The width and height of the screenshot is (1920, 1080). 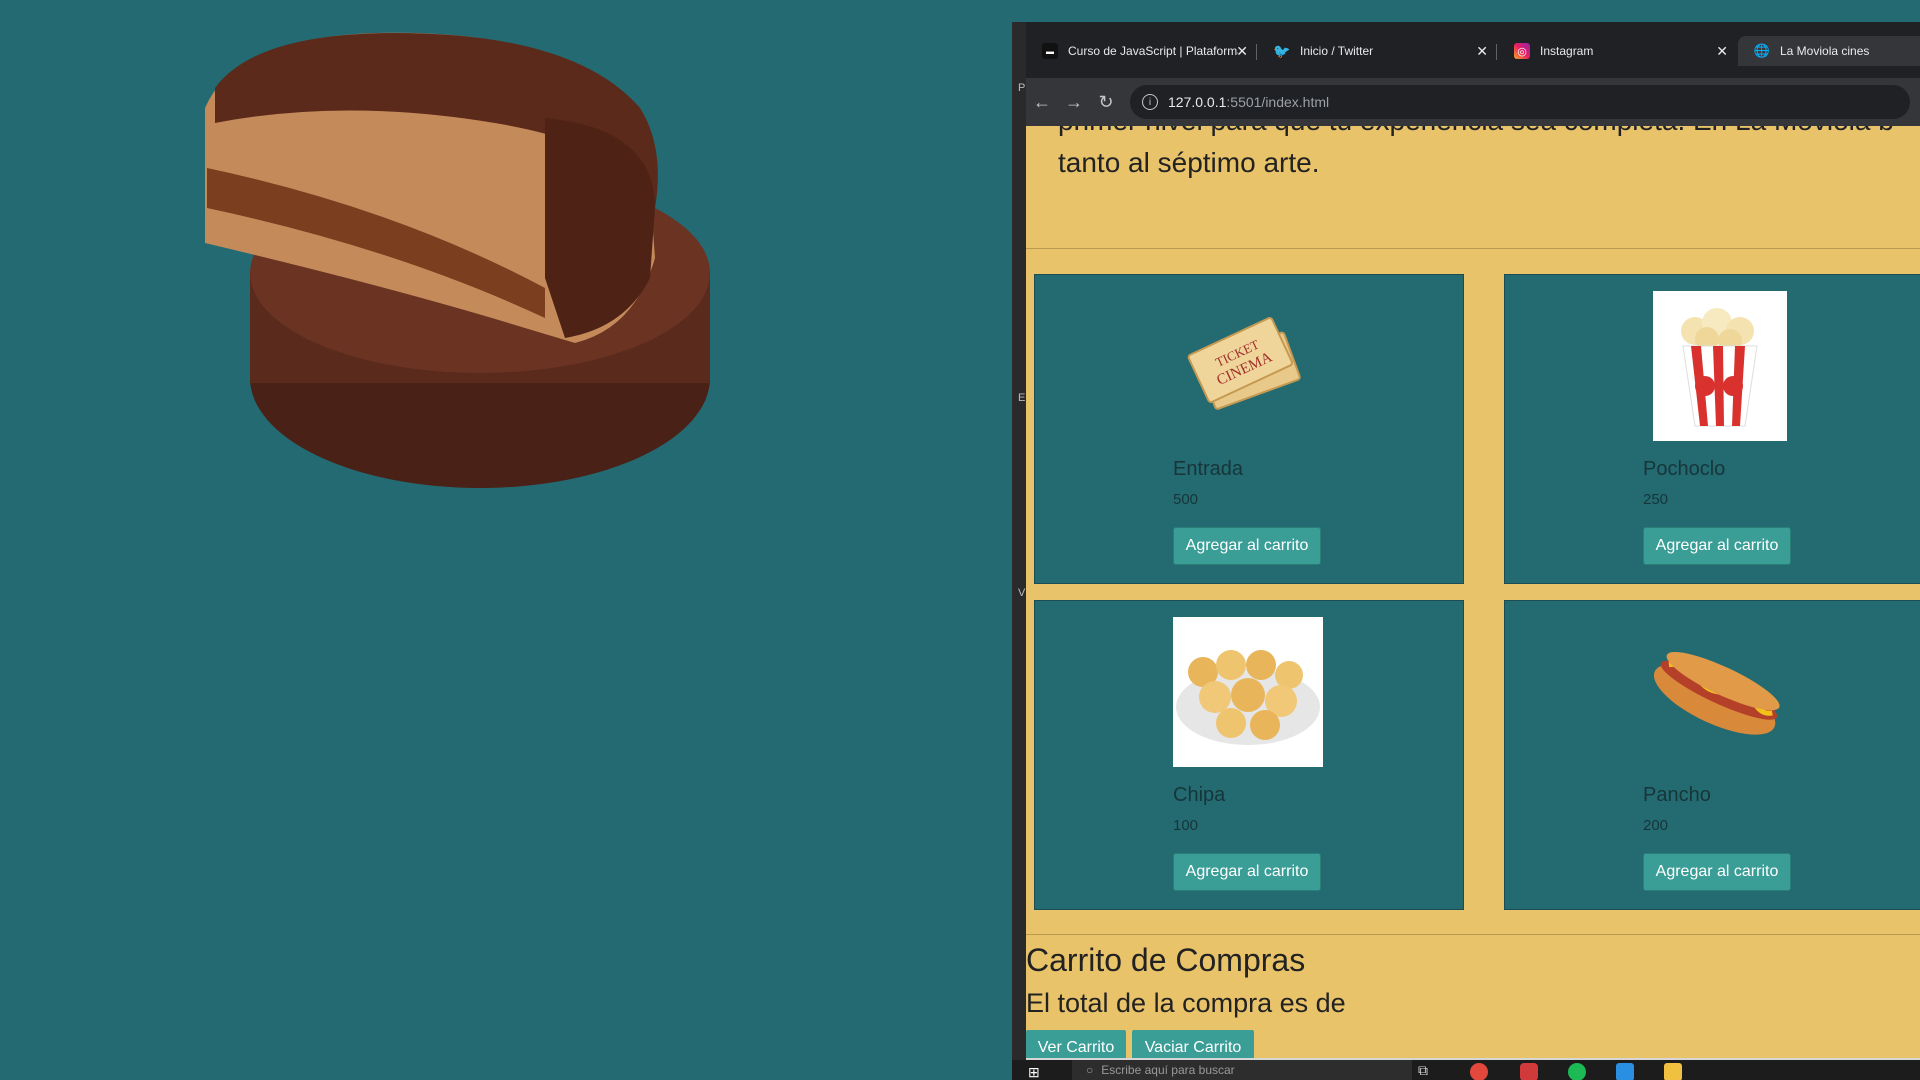 I want to click on product-name: Pancho, so click(x=1677, y=795).